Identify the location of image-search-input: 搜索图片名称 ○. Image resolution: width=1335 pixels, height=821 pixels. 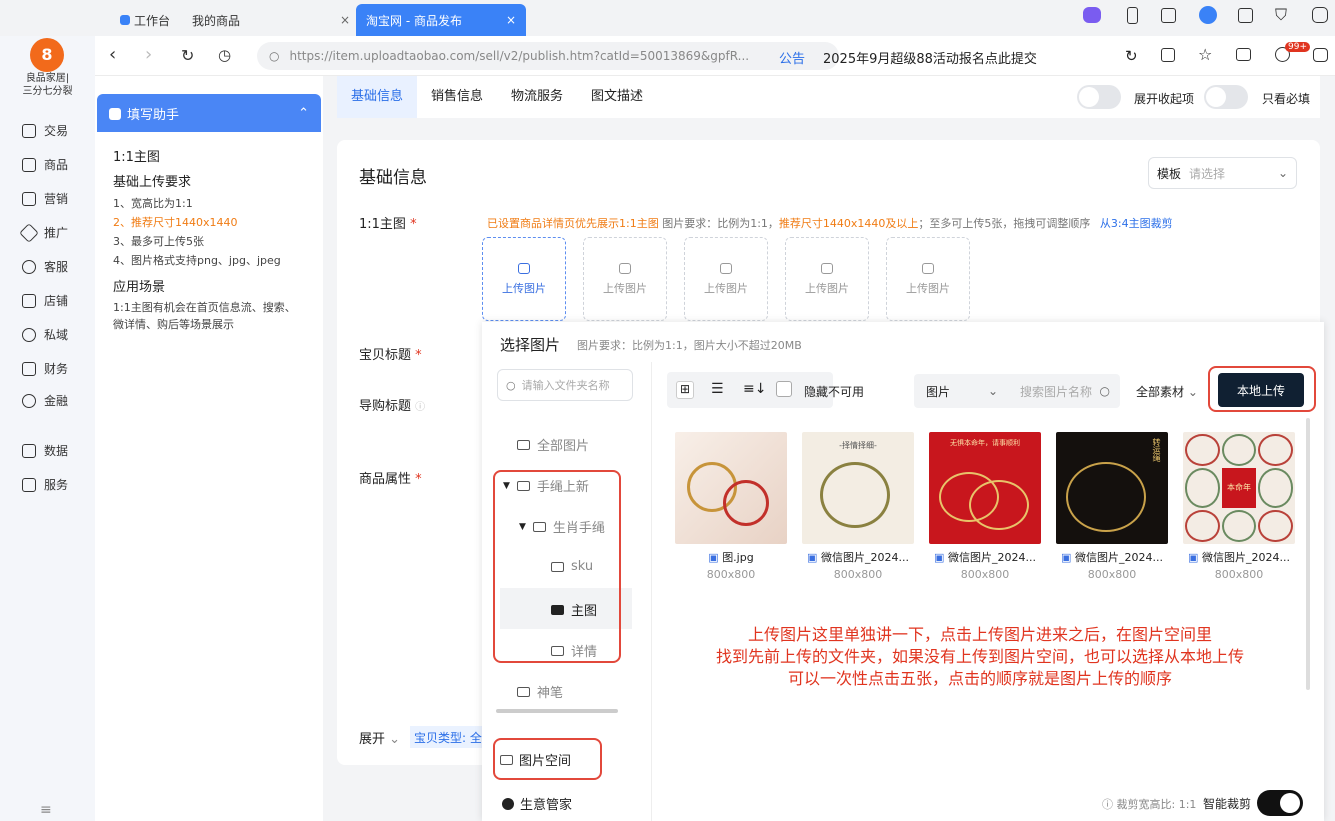
(1065, 391).